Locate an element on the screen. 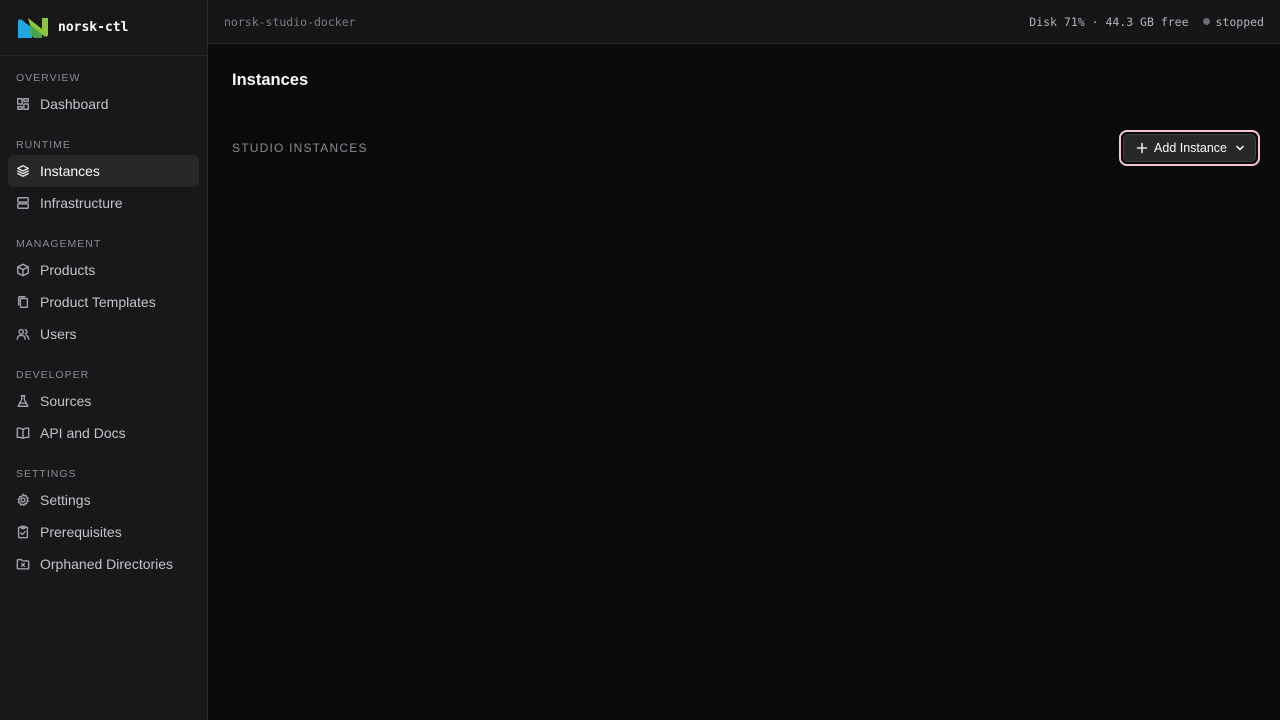 Image resolution: width=1280 pixels, height=720 pixels. sidebar-item-label: Infrastructure is located at coordinates (81, 203).